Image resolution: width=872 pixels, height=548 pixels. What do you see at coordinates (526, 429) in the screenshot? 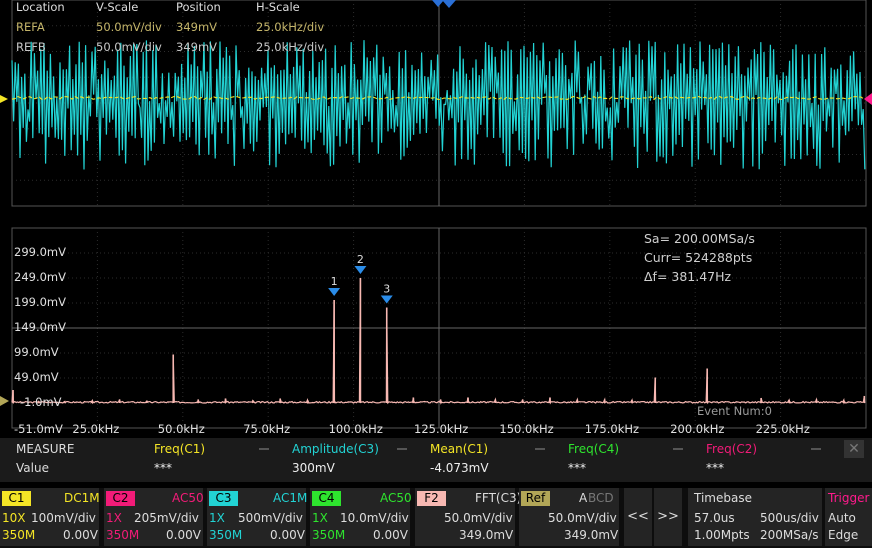
I see `fft-x-tick-label: 150.0kHz` at bounding box center [526, 429].